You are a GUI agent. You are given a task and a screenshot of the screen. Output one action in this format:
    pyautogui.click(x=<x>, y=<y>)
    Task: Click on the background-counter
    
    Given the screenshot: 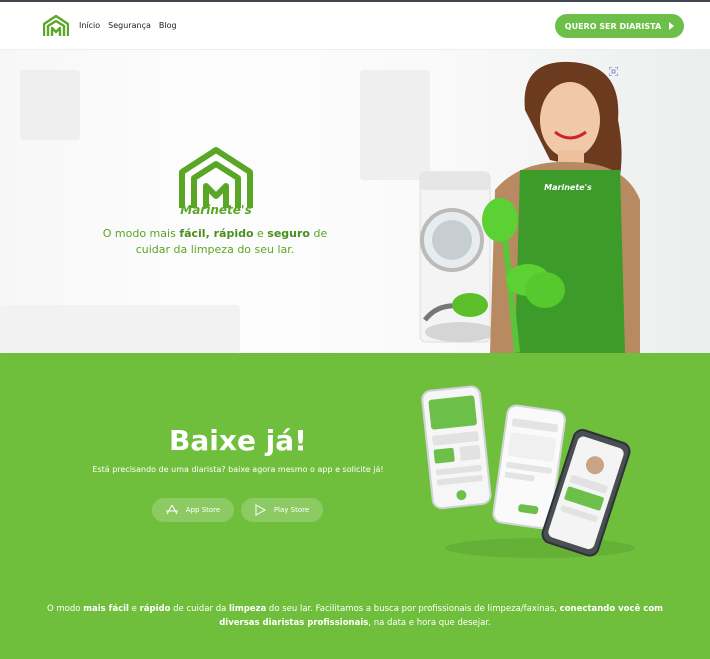 What is the action you would take?
    pyautogui.click(x=120, y=329)
    